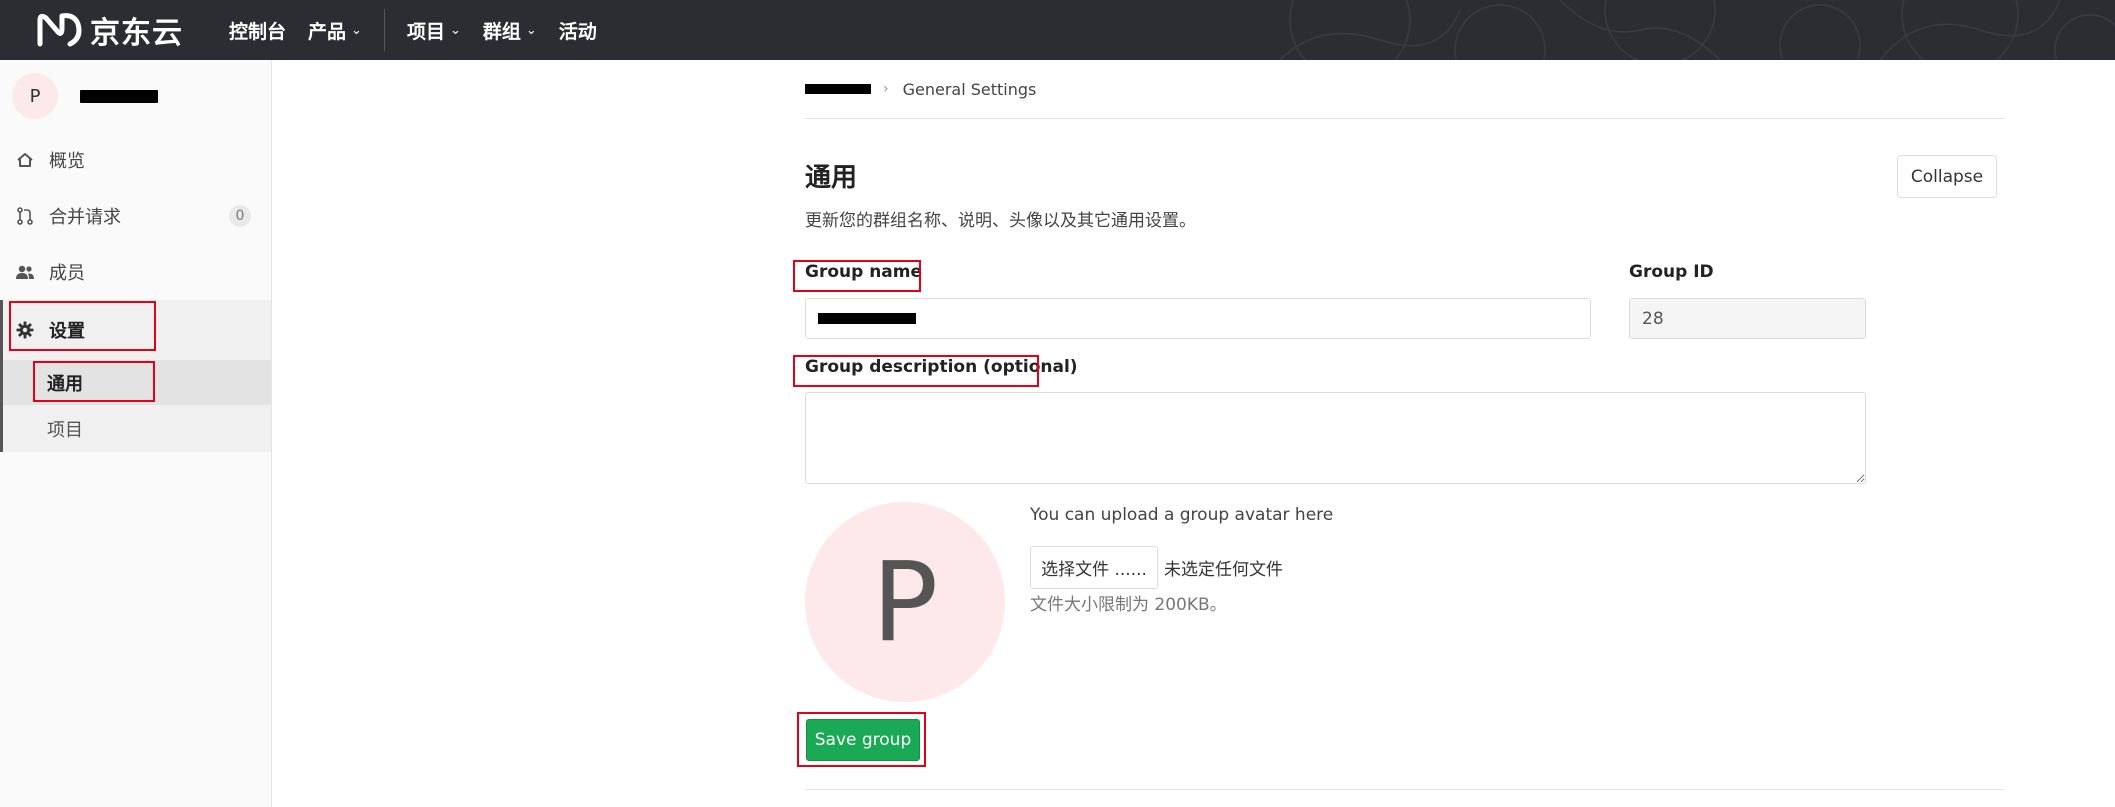 This screenshot has height=807, width=2115. Describe the element at coordinates (85, 217) in the screenshot. I see `sidebar-item-label: 合并请求` at that location.